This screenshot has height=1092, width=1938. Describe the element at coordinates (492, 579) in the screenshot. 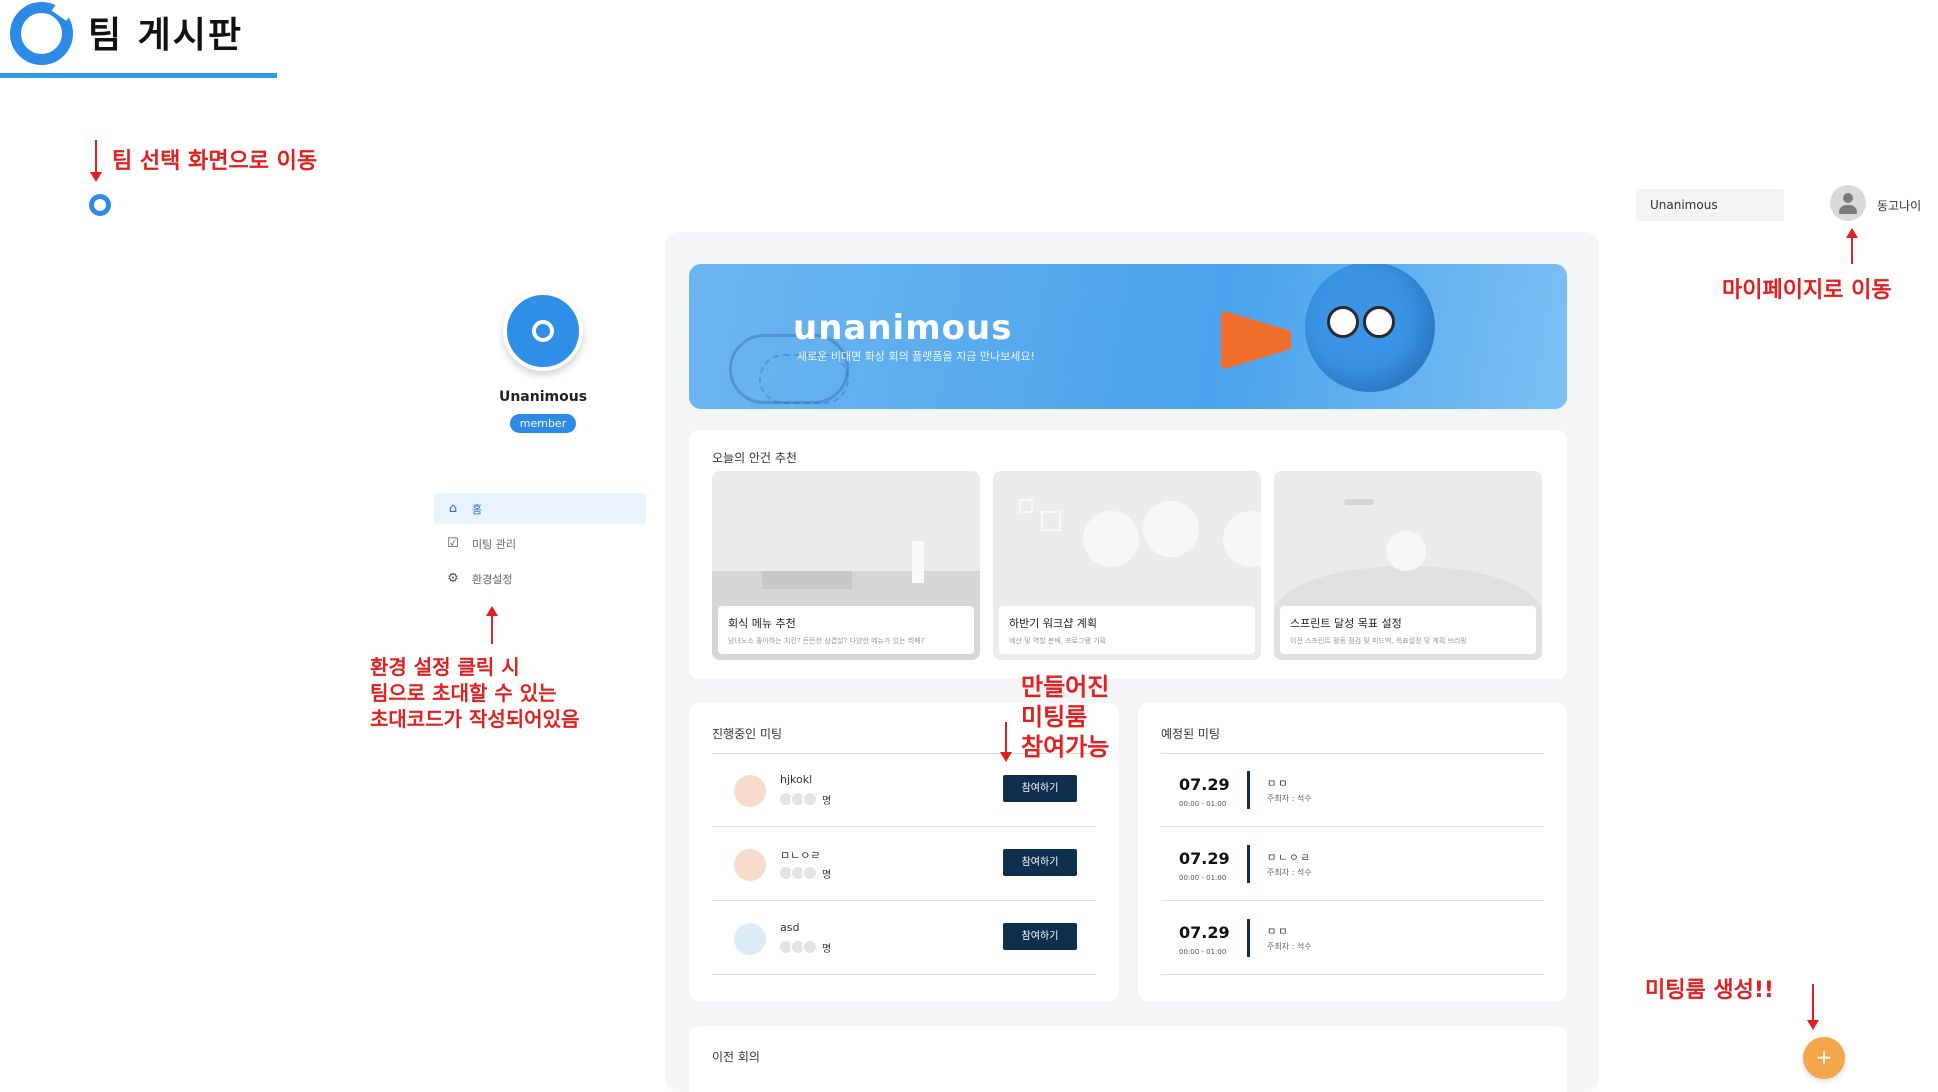

I see `sidebar-item-label: 환경설정` at that location.